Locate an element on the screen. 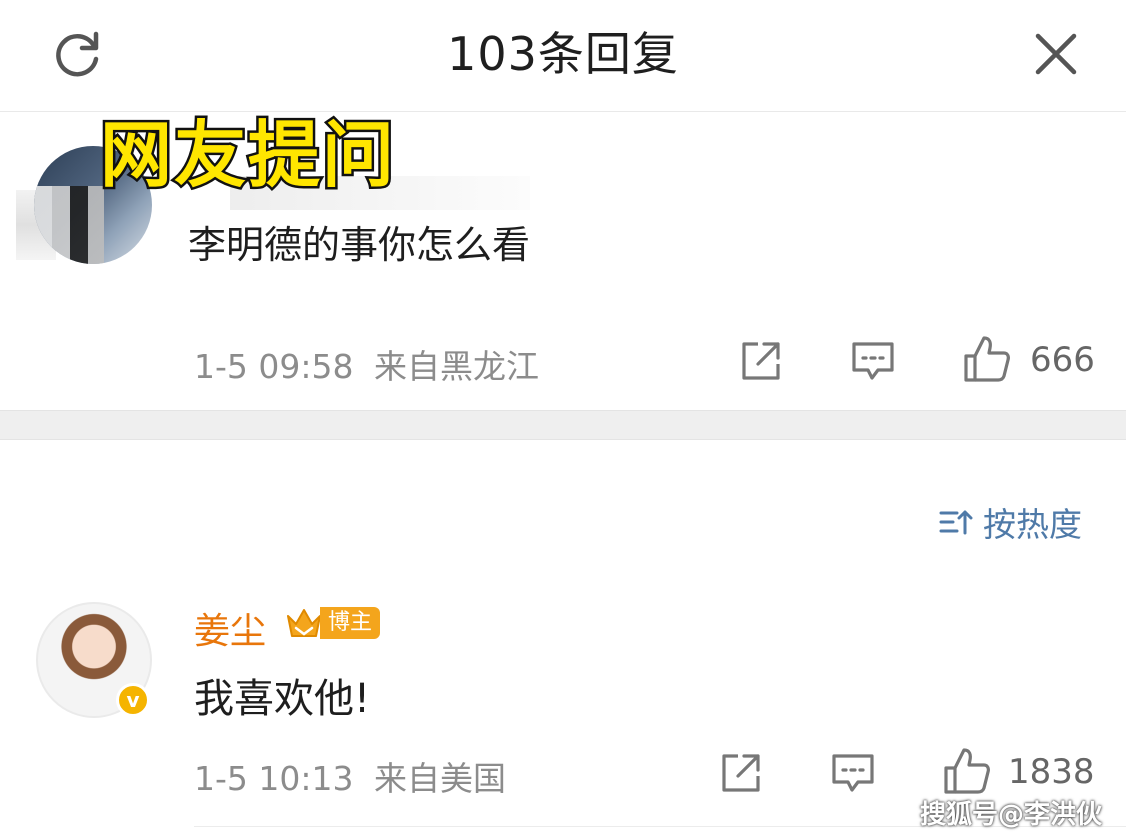  comment-timestamp: 1-5 10:13 is located at coordinates (274, 778).